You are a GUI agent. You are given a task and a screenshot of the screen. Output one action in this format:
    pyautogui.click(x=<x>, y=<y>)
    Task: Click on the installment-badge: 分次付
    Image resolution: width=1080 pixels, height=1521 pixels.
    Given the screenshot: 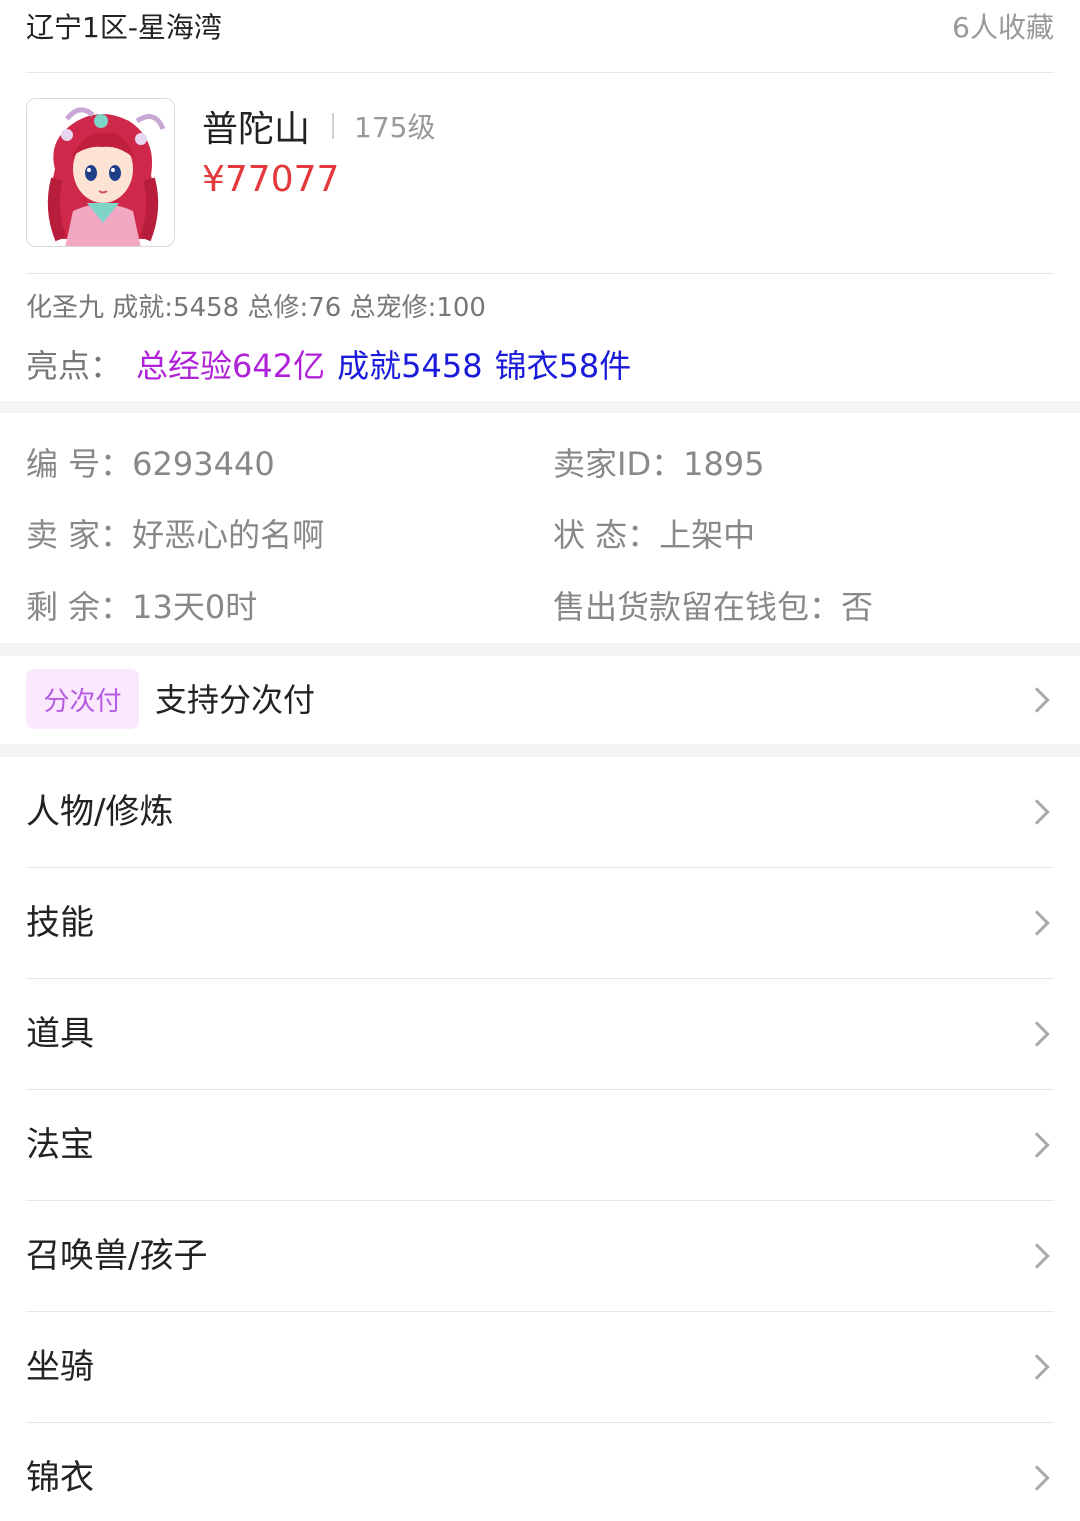 What is the action you would take?
    pyautogui.click(x=82, y=699)
    